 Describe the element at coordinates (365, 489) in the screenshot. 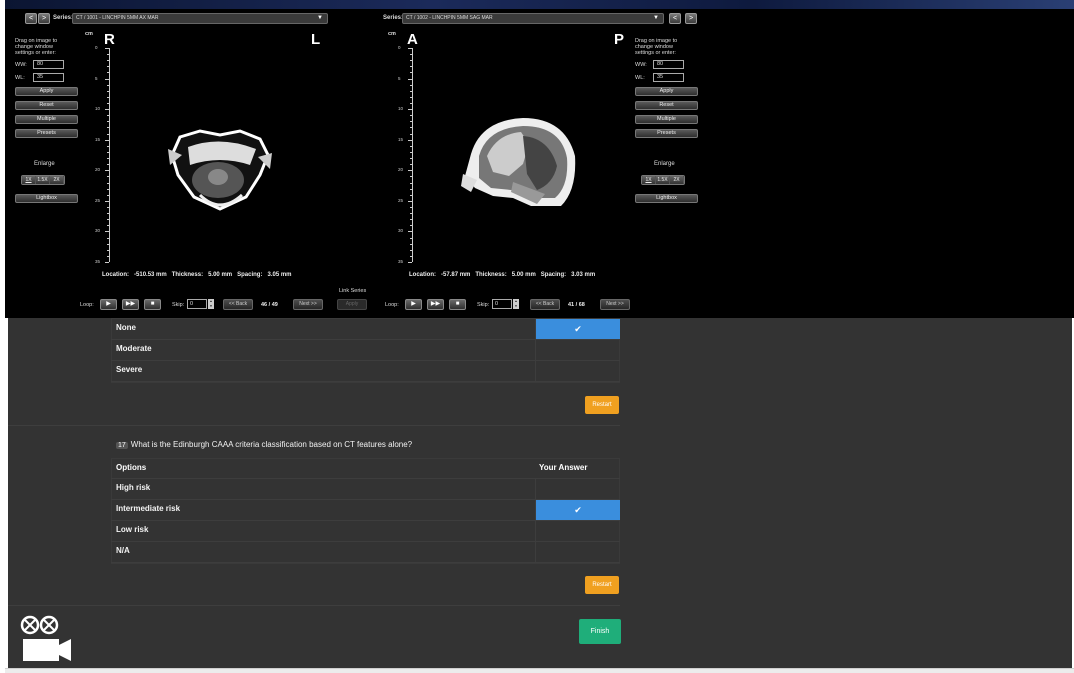

I see `q17-option-row: High risk` at that location.